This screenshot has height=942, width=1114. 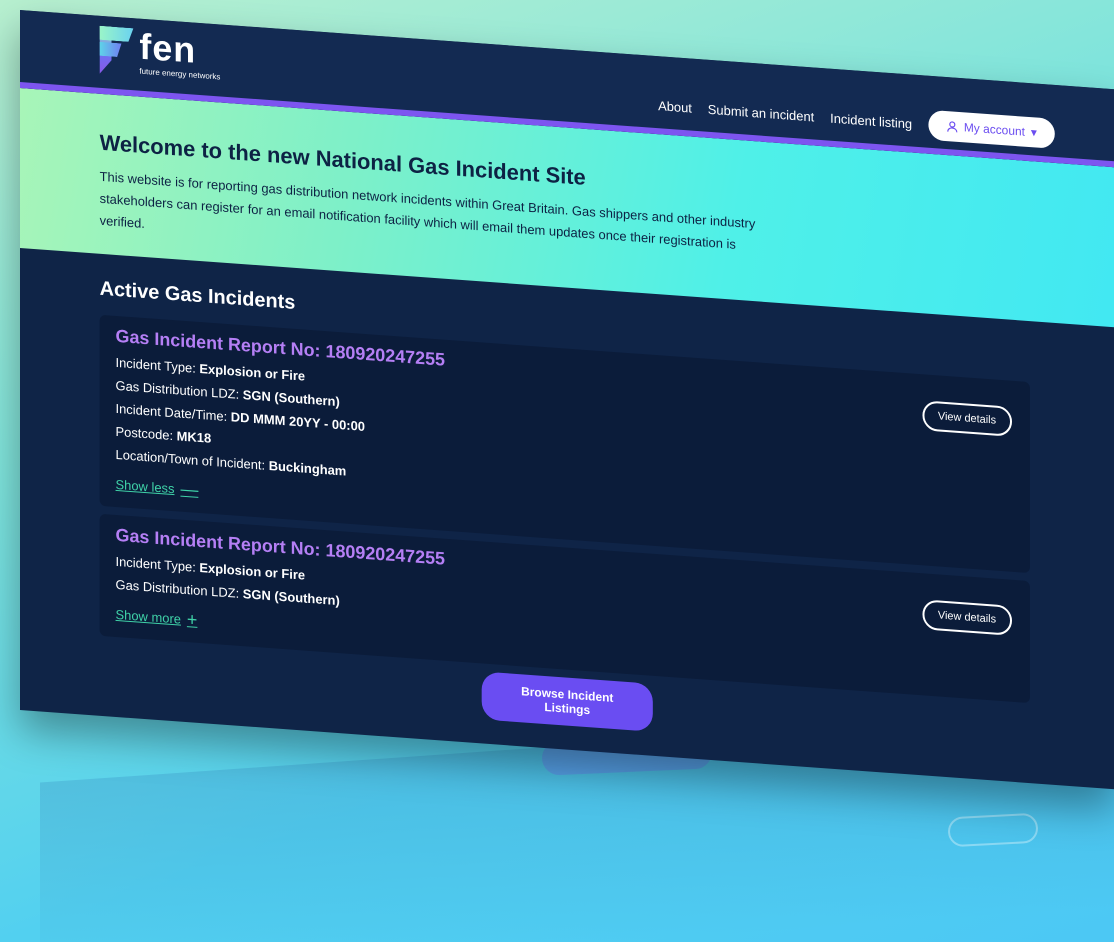 I want to click on minus-icon: —, so click(x=189, y=489).